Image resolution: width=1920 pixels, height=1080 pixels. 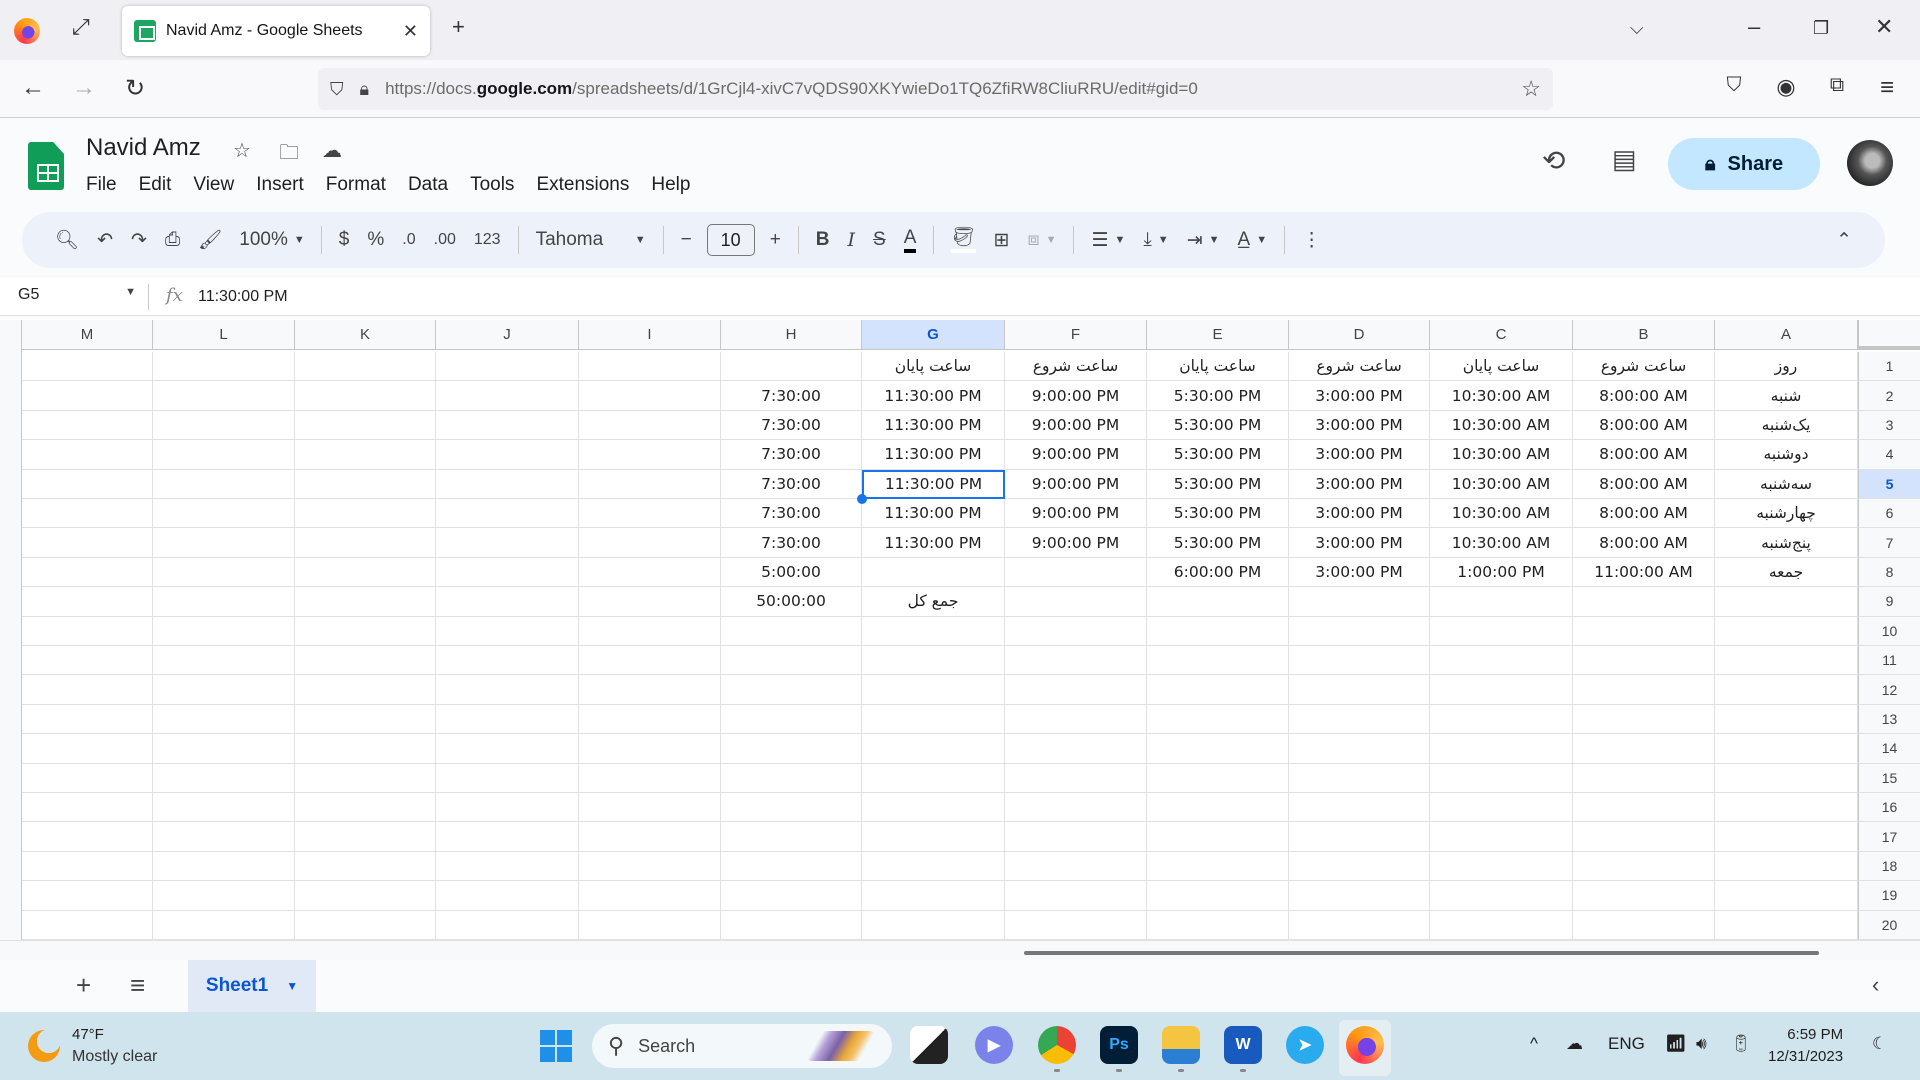 I want to click on cell-g7: 11:30:00 PM, so click(x=933, y=543).